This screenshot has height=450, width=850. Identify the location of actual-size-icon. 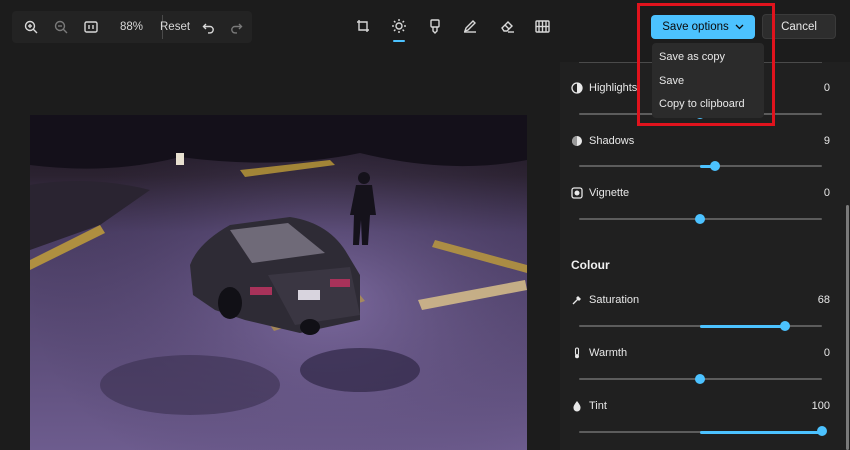
(91, 27).